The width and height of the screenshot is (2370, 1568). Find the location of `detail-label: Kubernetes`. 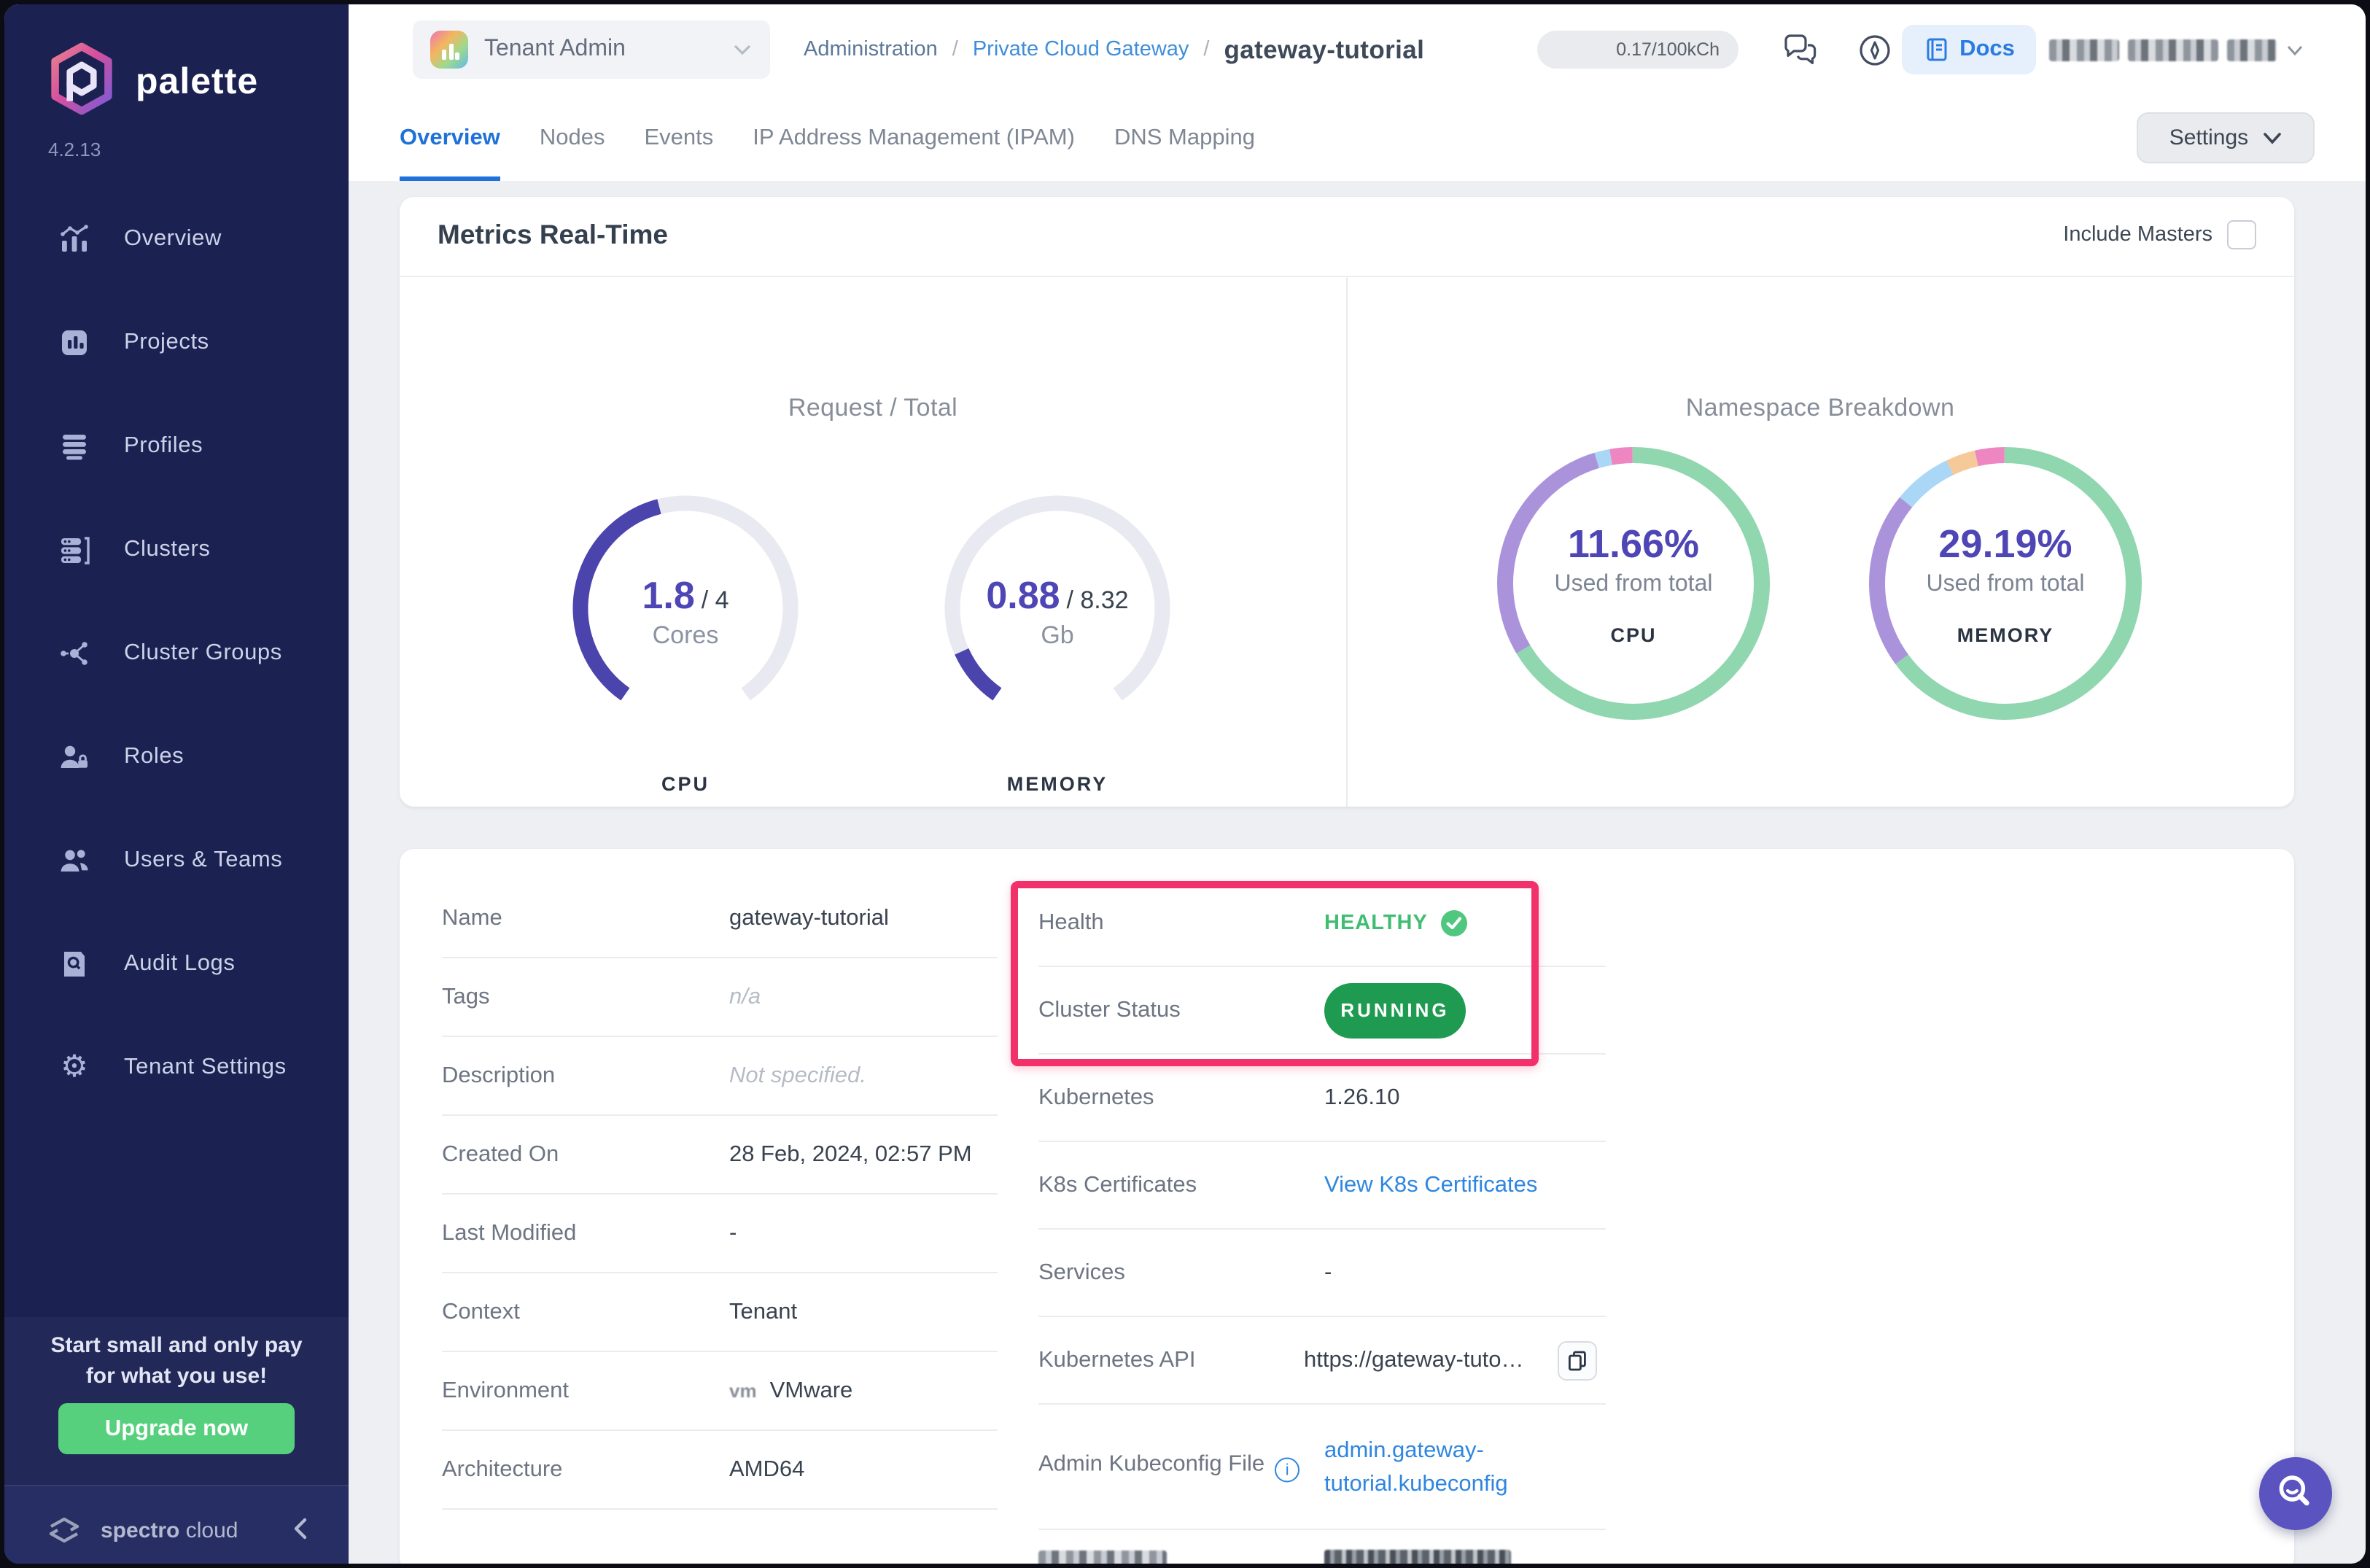

detail-label: Kubernetes is located at coordinates (1096, 1096).